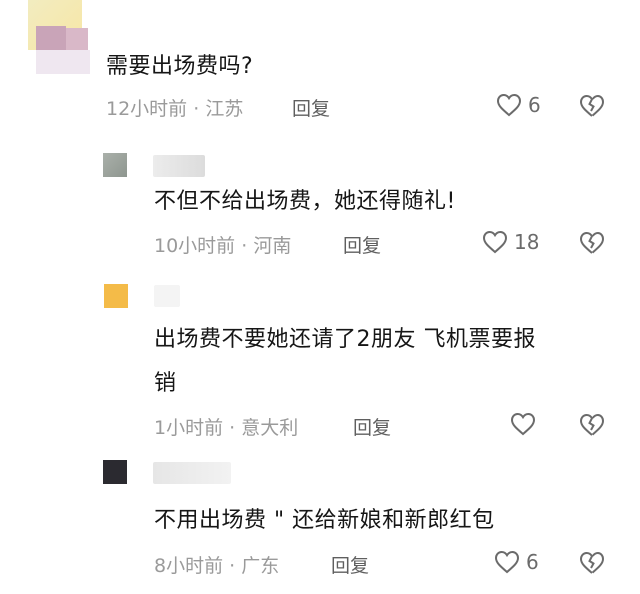 The image size is (640, 594). Describe the element at coordinates (527, 242) in the screenshot. I see `like-count: 18` at that location.